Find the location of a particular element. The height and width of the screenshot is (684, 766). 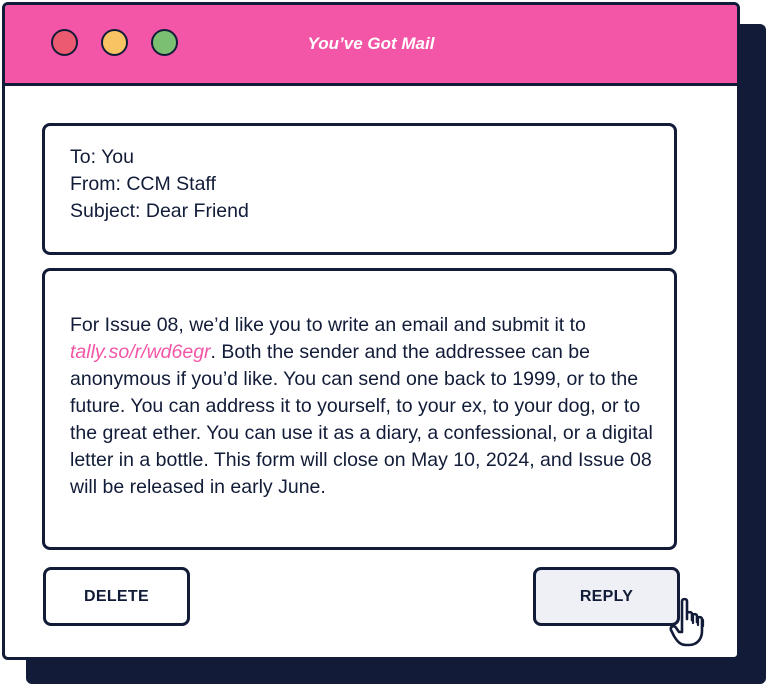

title-bar: You’ve Got Mail is located at coordinates (371, 45).